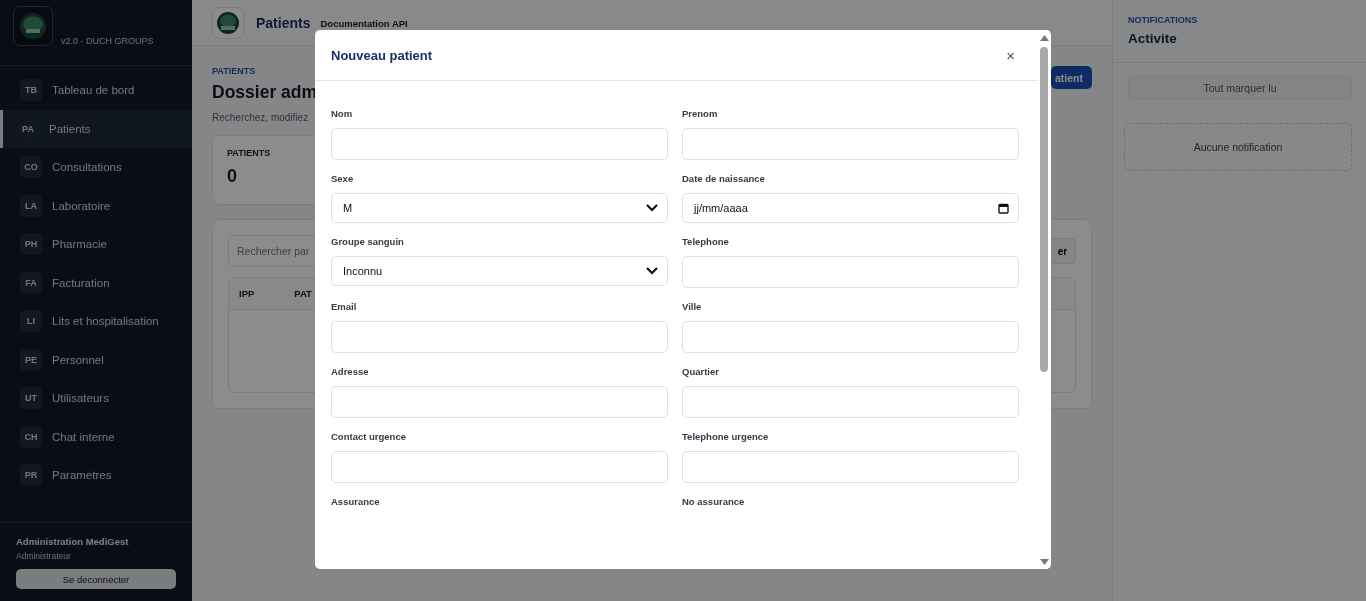 This screenshot has height=601, width=1366. I want to click on field-label: Sexe, so click(343, 179).